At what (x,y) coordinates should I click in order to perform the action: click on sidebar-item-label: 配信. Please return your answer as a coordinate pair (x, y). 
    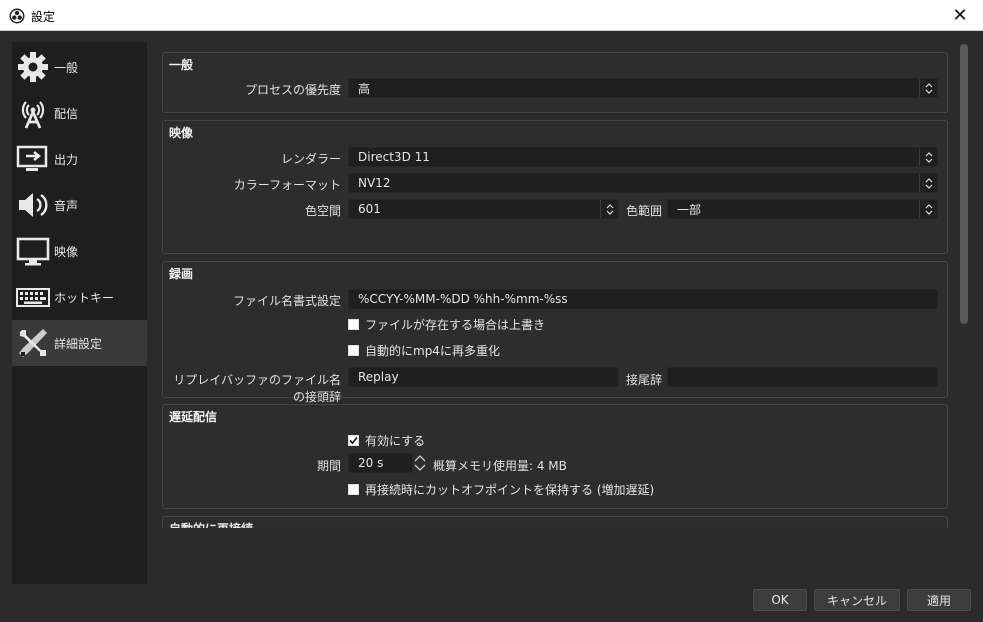
    Looking at the image, I should click on (66, 114).